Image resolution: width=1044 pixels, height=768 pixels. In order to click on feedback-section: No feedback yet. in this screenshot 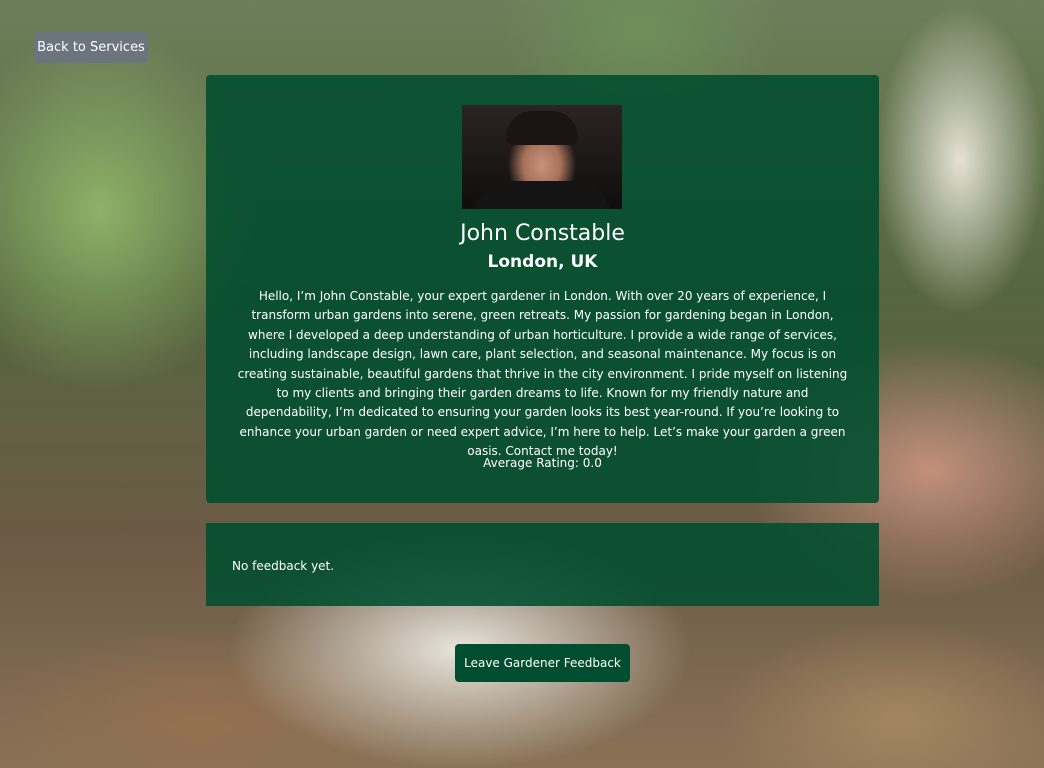, I will do `click(542, 564)`.